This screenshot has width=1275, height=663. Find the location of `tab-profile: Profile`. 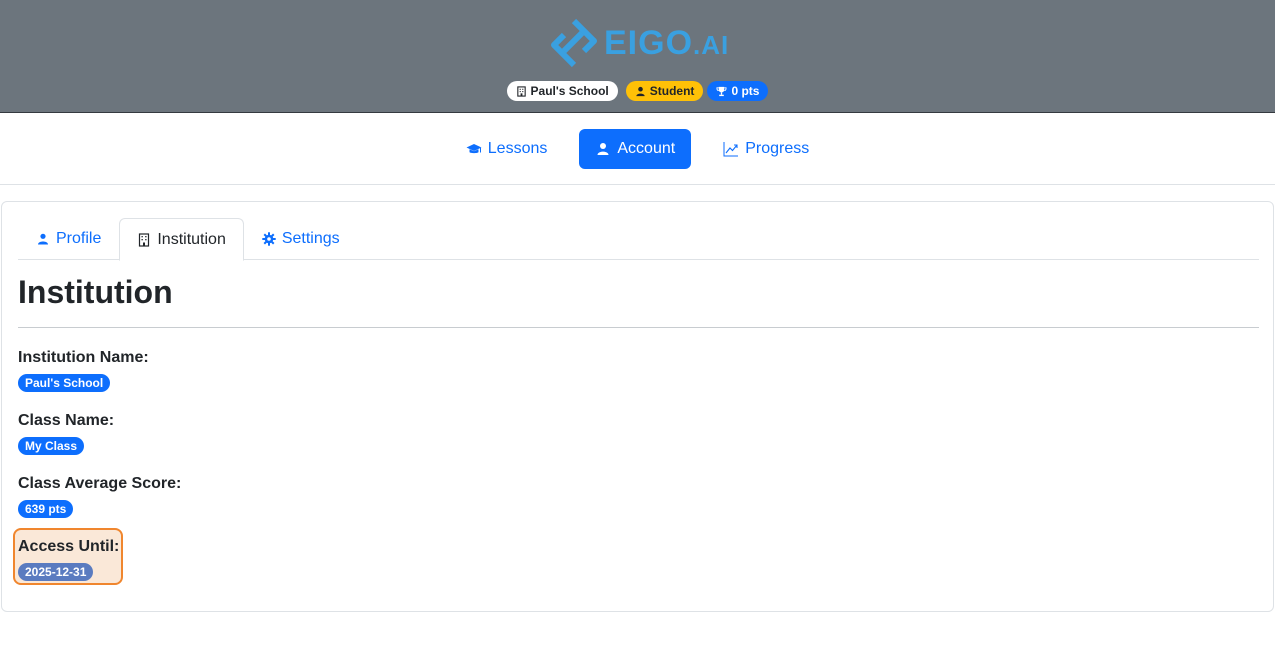

tab-profile: Profile is located at coordinates (68, 239).